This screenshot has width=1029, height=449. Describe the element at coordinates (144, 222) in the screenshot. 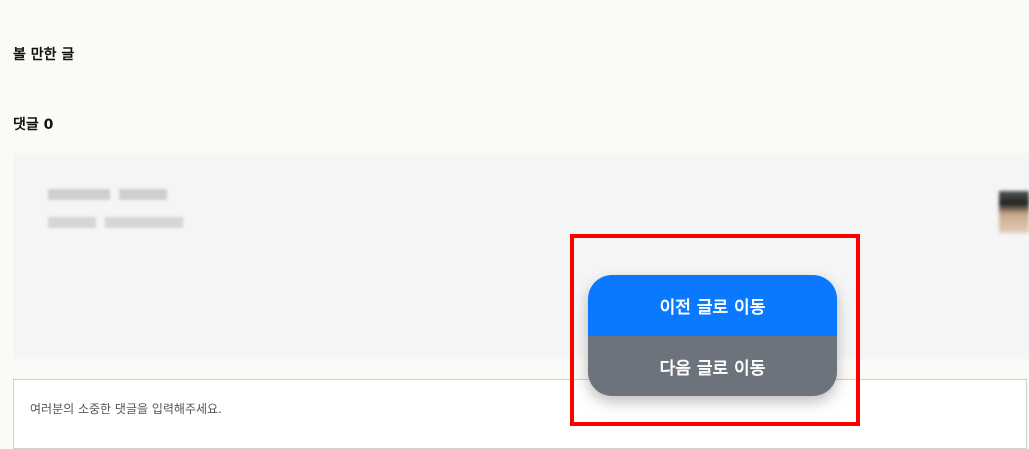

I see `blurred-comment-time` at that location.